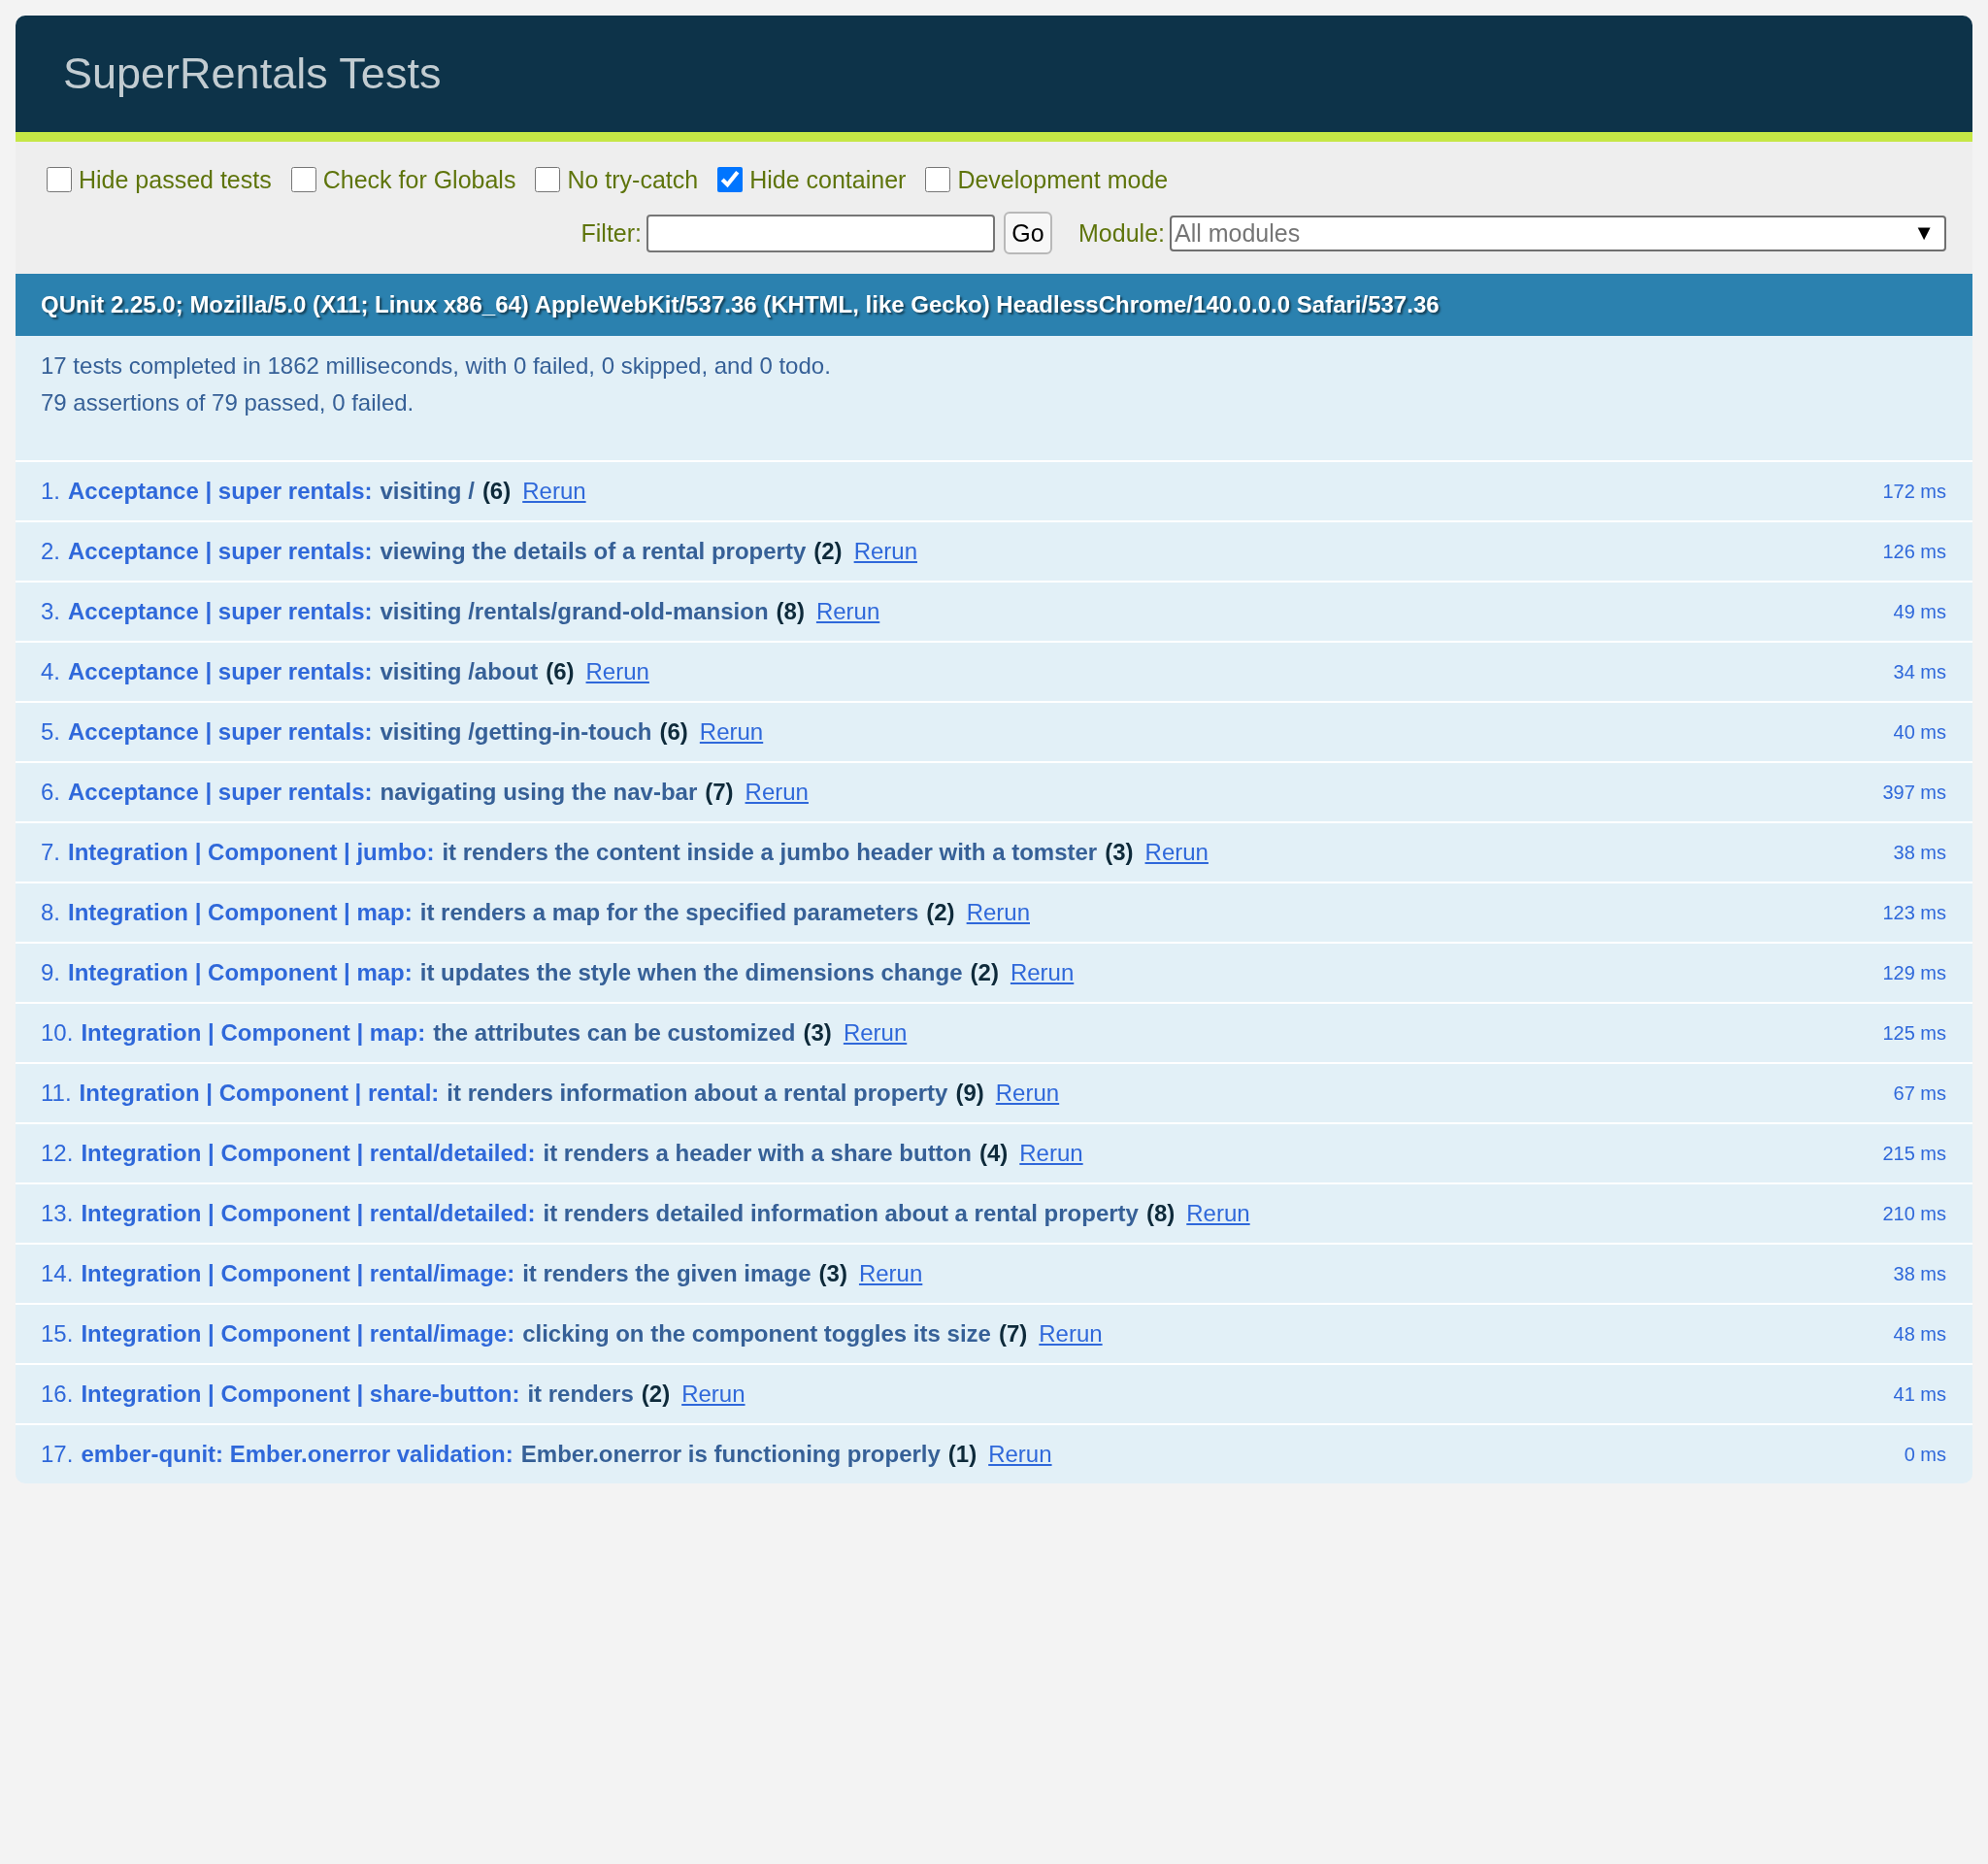  I want to click on caret-icon: ▼, so click(1924, 233).